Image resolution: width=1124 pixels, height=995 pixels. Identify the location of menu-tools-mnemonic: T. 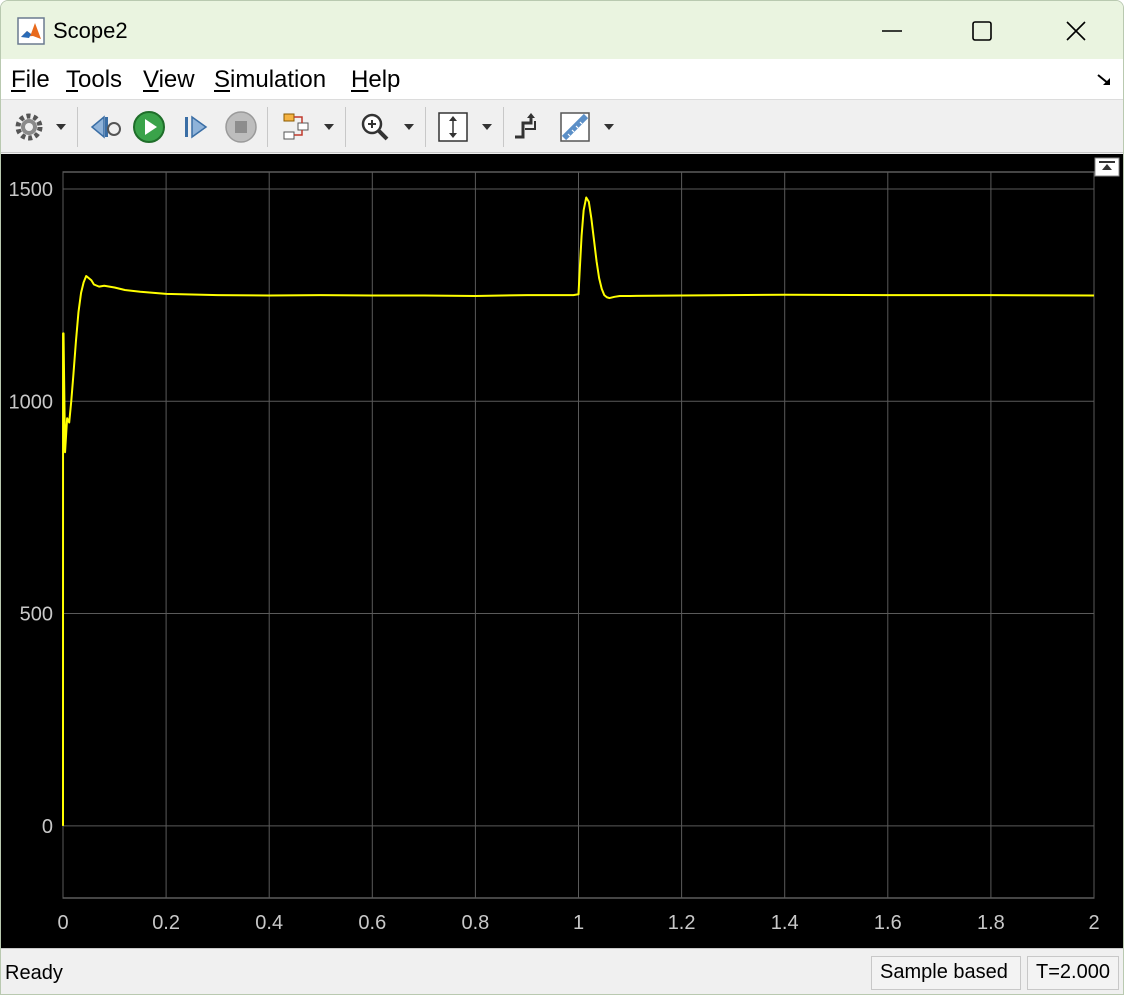
(72, 79).